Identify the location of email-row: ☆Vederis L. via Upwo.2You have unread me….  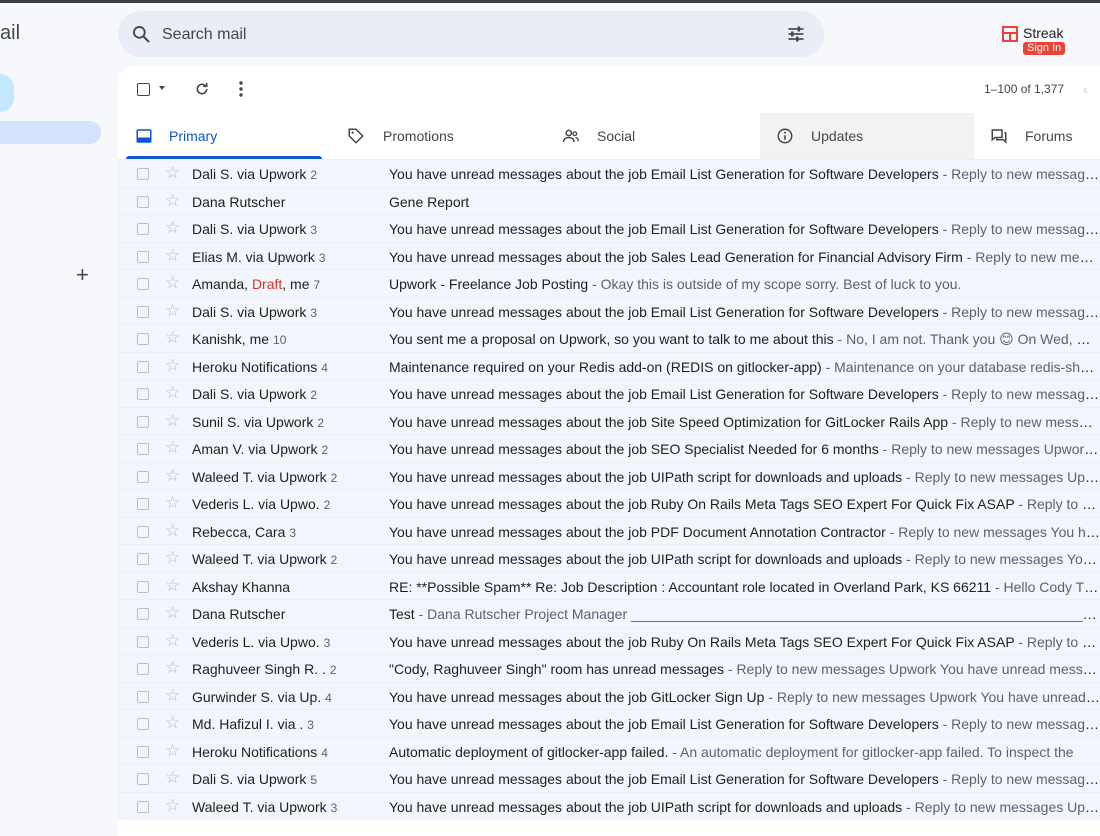
(609, 503).